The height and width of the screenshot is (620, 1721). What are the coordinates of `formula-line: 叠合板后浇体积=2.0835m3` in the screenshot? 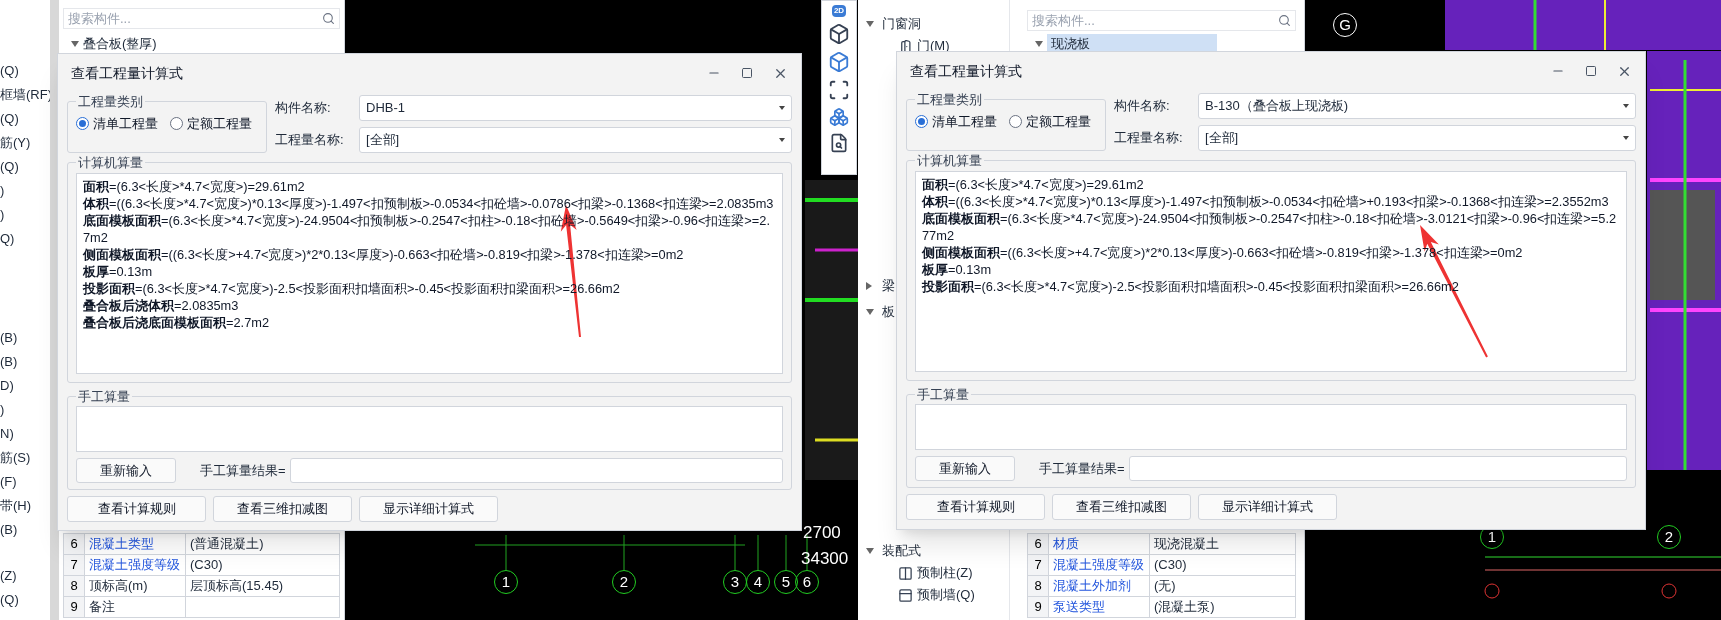 It's located at (161, 305).